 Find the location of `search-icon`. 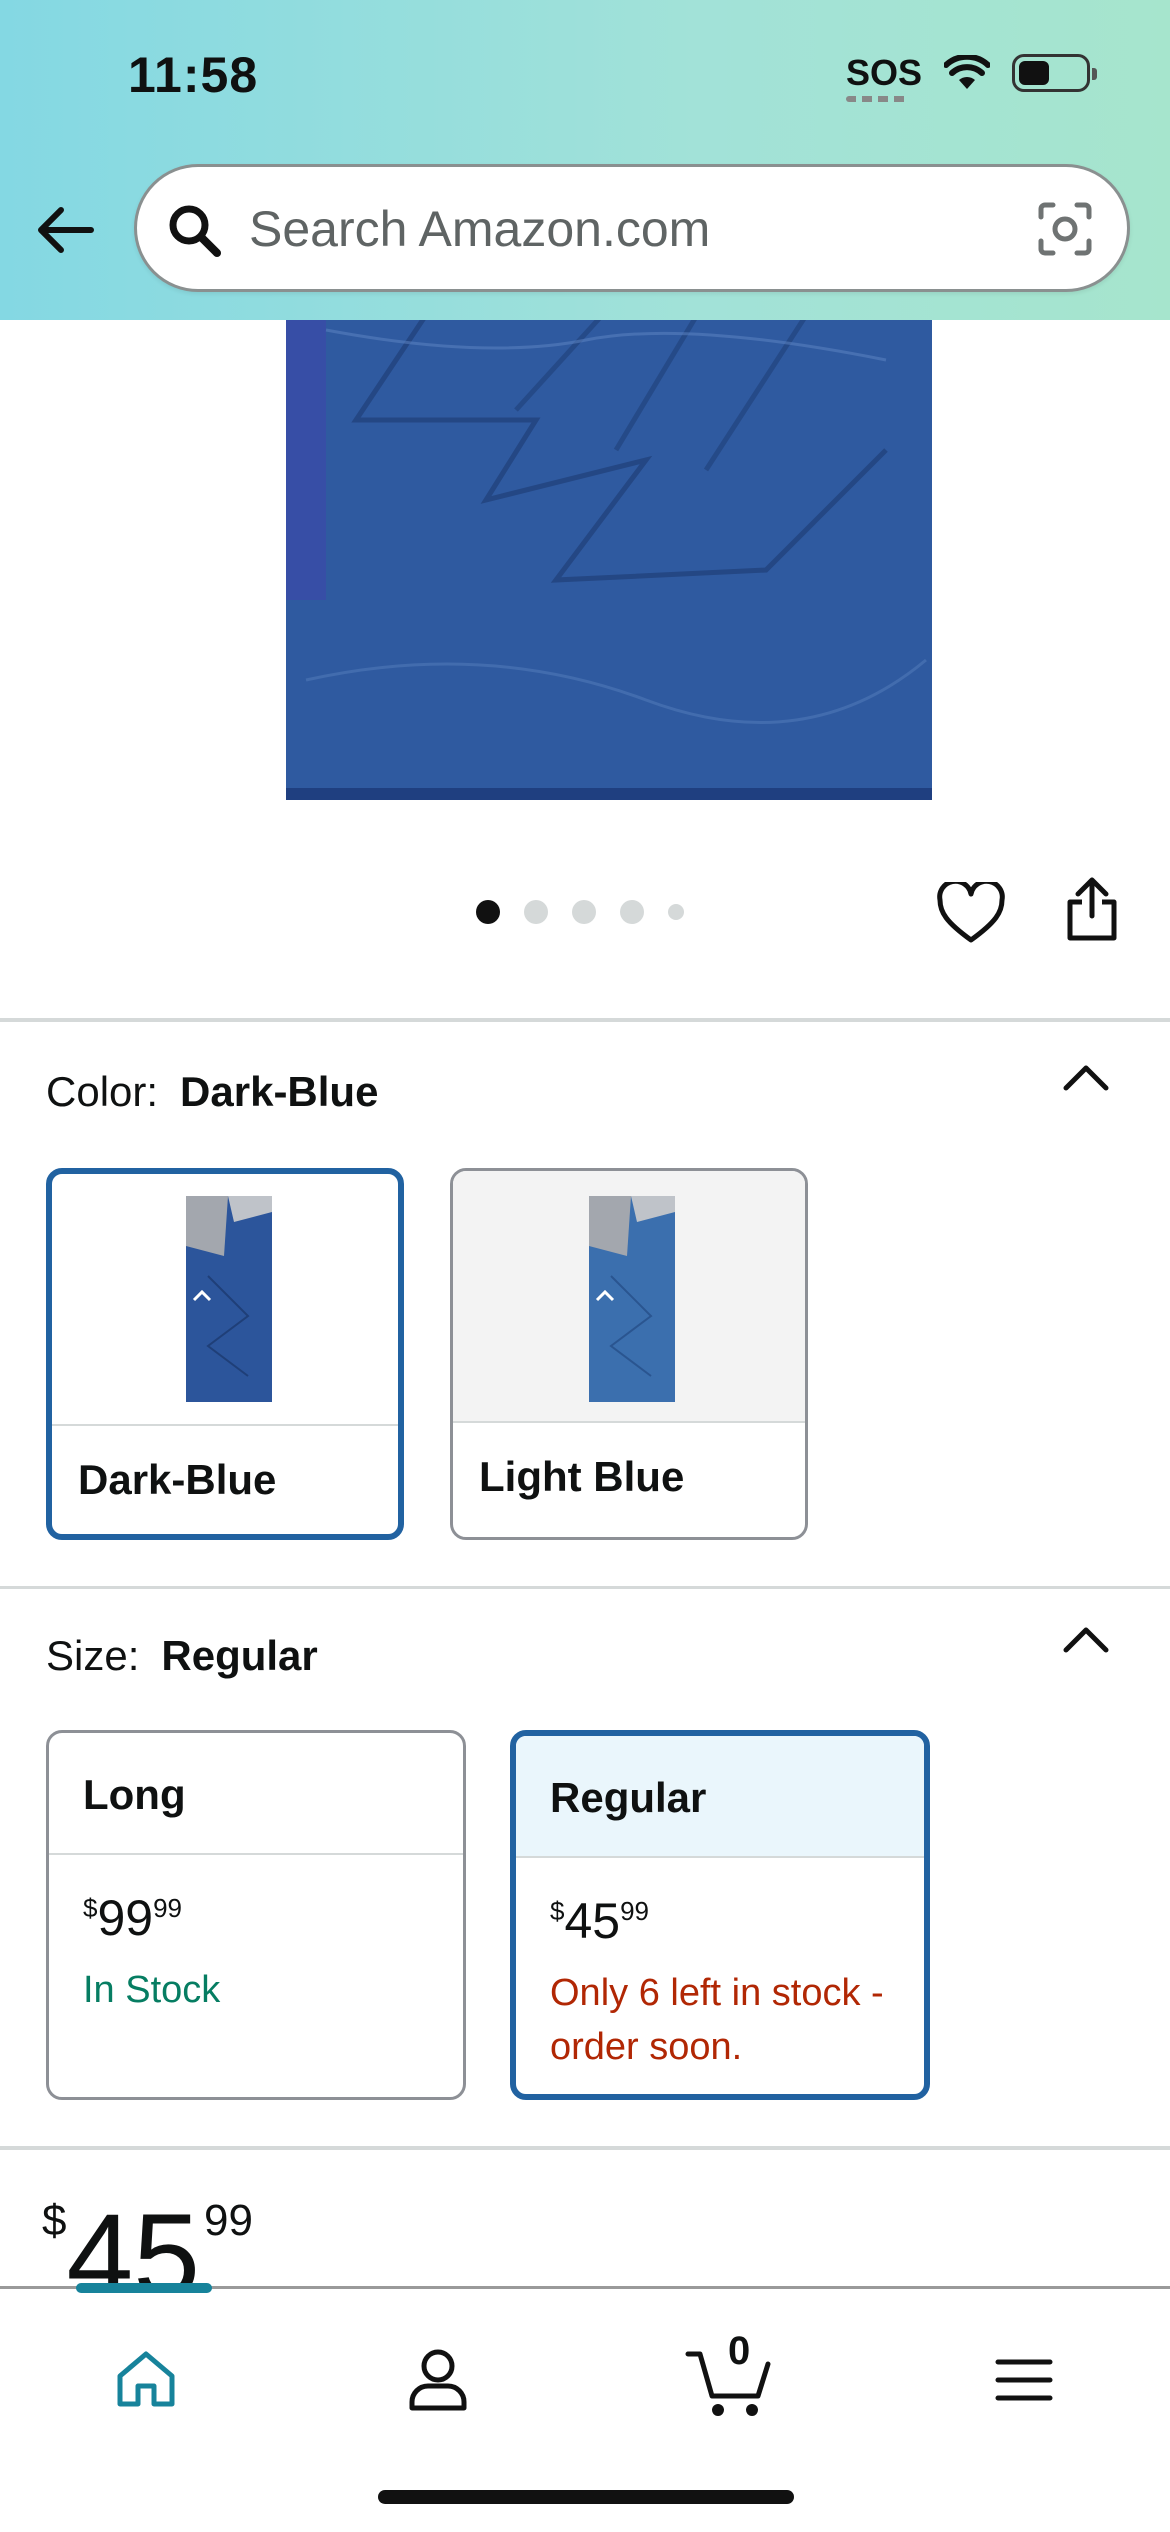

search-icon is located at coordinates (195, 231).